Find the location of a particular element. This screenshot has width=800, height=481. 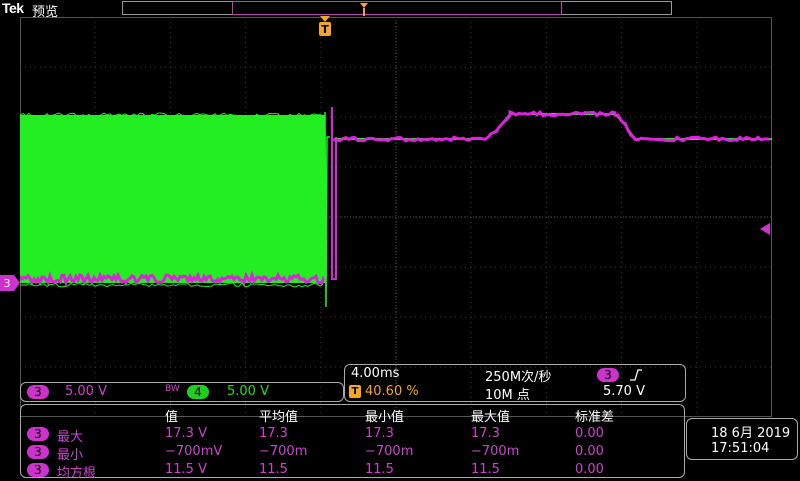

measurement-header-3: 最大值 is located at coordinates (490, 415).